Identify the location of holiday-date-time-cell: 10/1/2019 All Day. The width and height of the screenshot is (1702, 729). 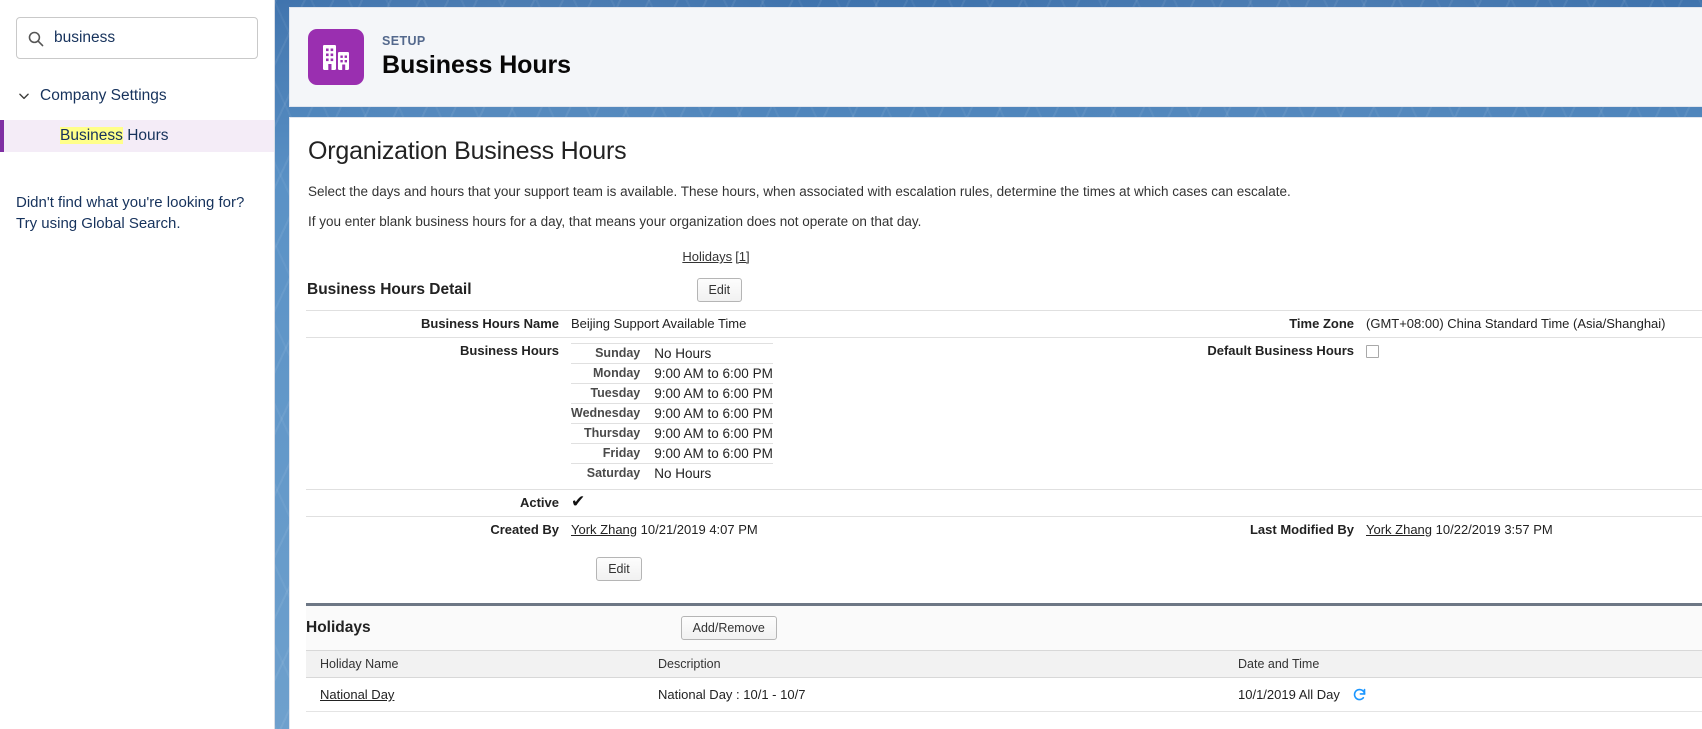
(1463, 694).